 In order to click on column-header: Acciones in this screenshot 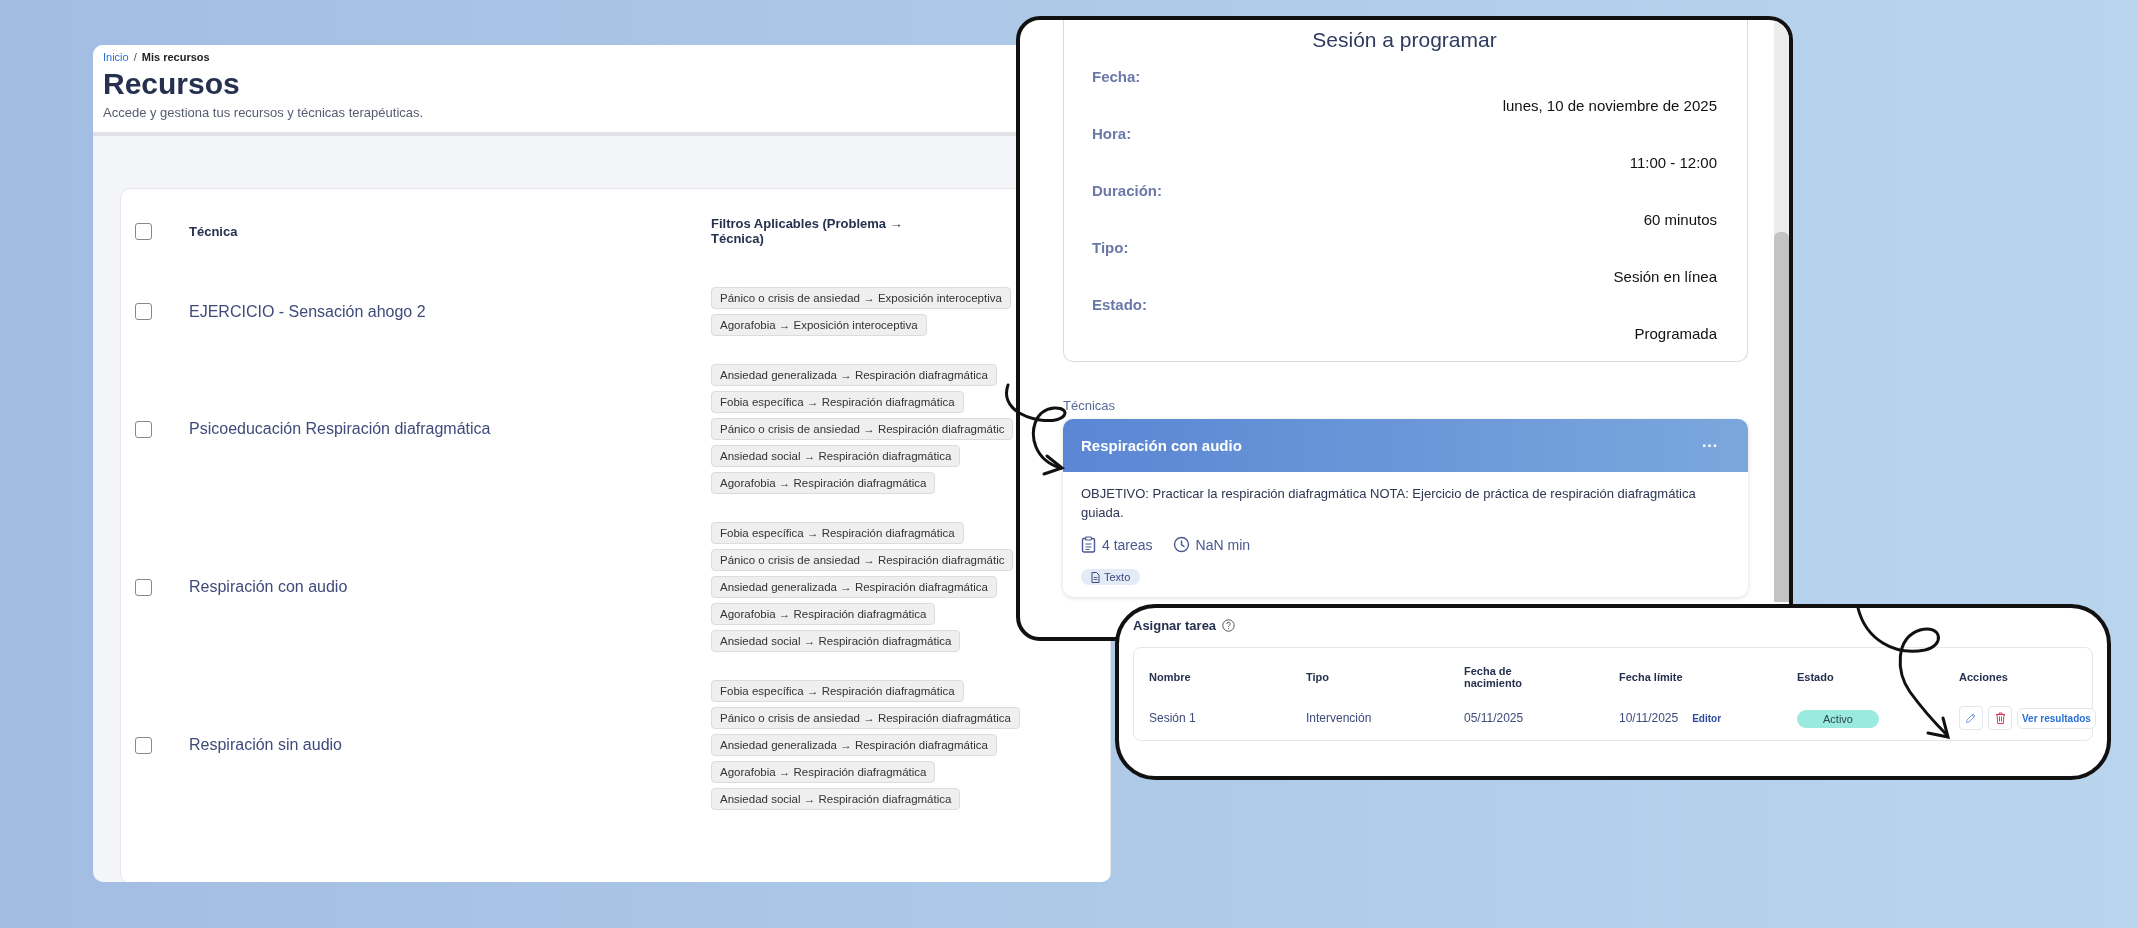, I will do `click(1984, 677)`.